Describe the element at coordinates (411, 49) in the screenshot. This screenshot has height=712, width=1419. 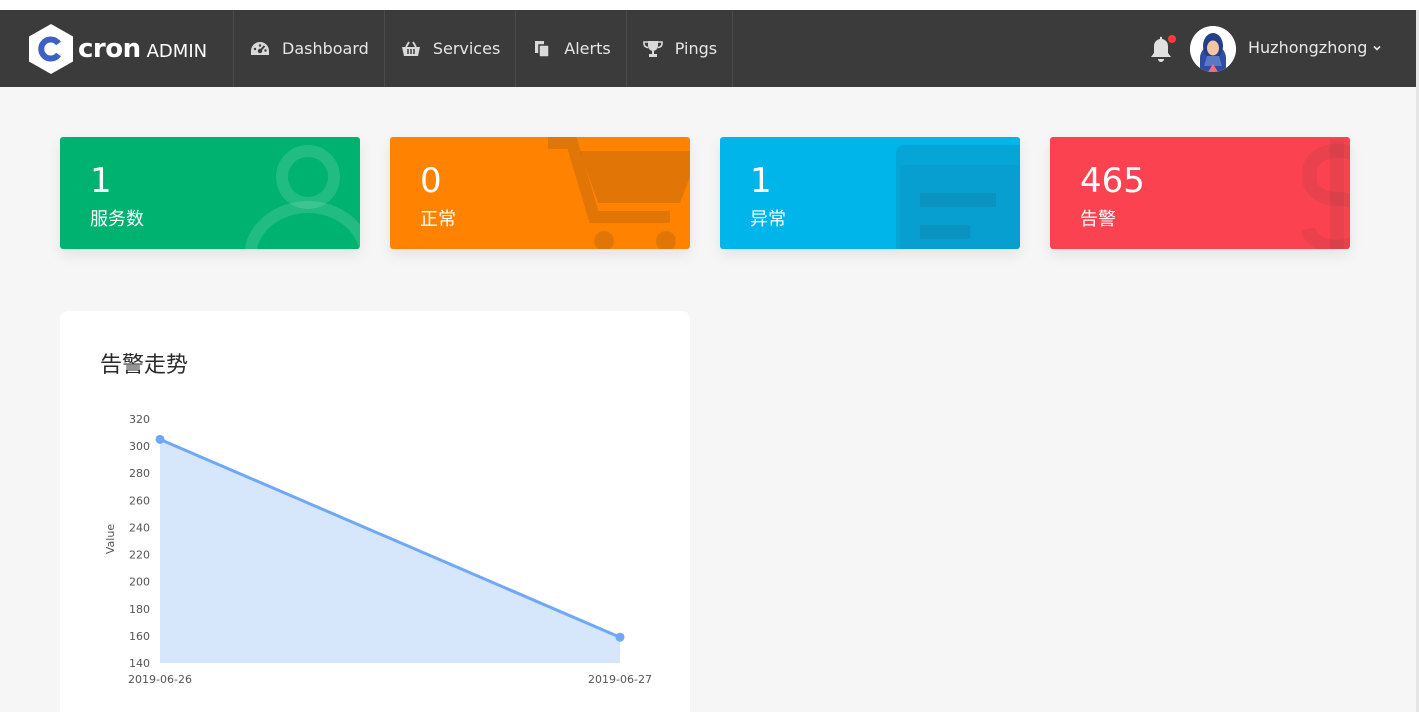
I see `basket-icon` at that location.